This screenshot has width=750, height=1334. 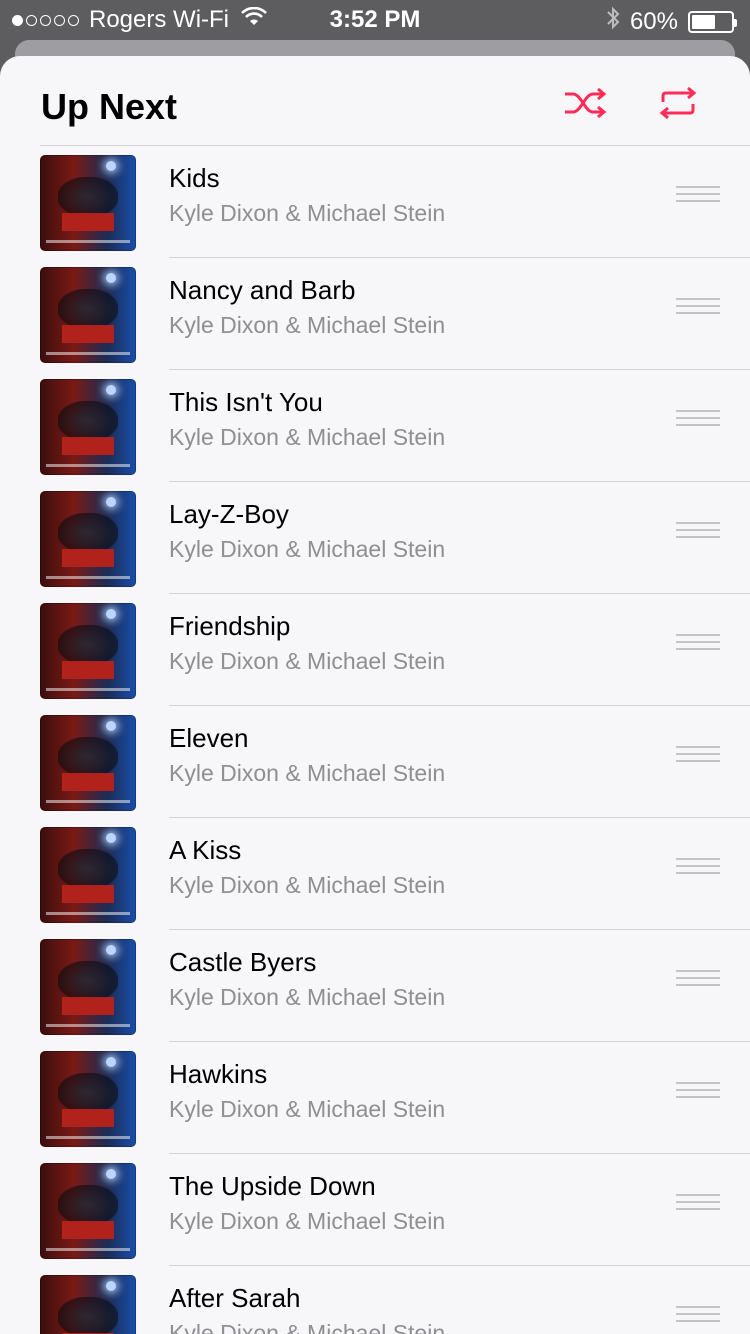 I want to click on track-row: A Kiss Kyle Dixon & Michael Stein, so click(x=375, y=874).